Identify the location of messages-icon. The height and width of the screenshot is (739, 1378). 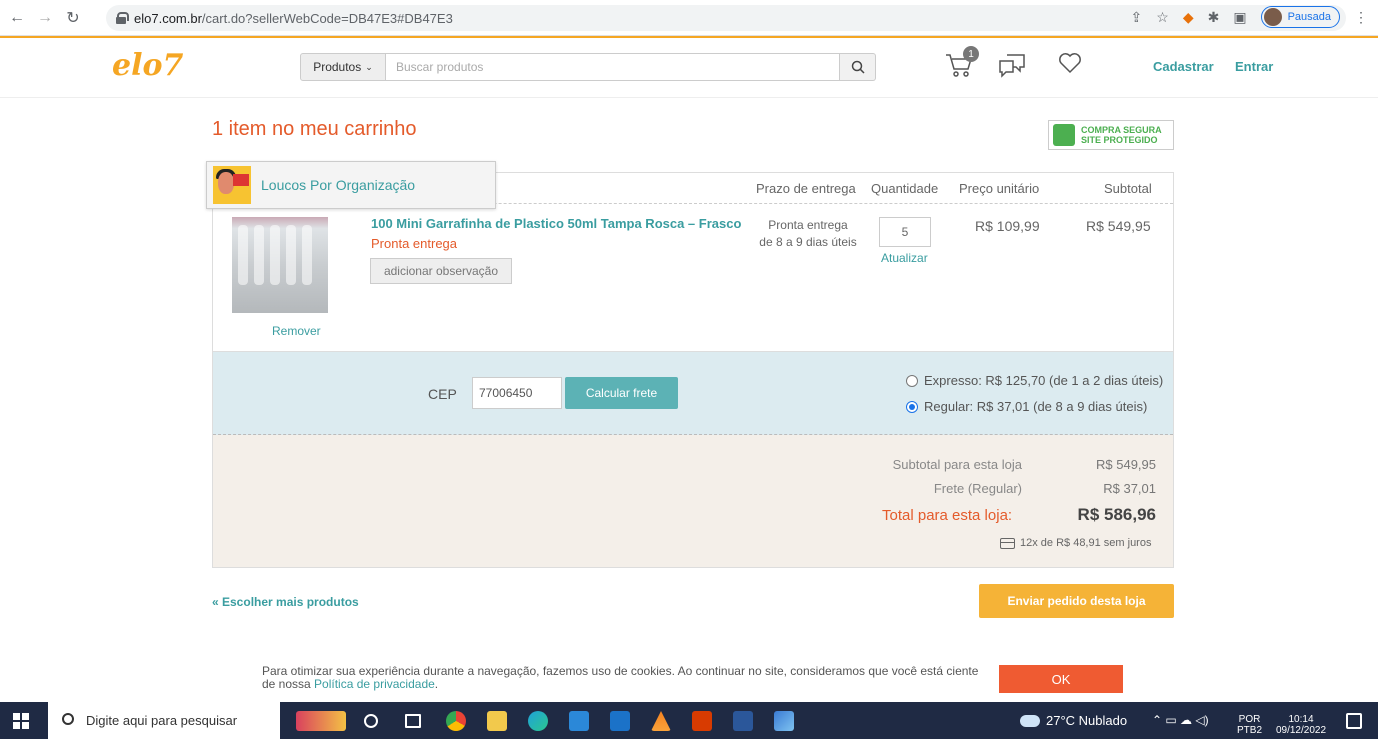
(1012, 65).